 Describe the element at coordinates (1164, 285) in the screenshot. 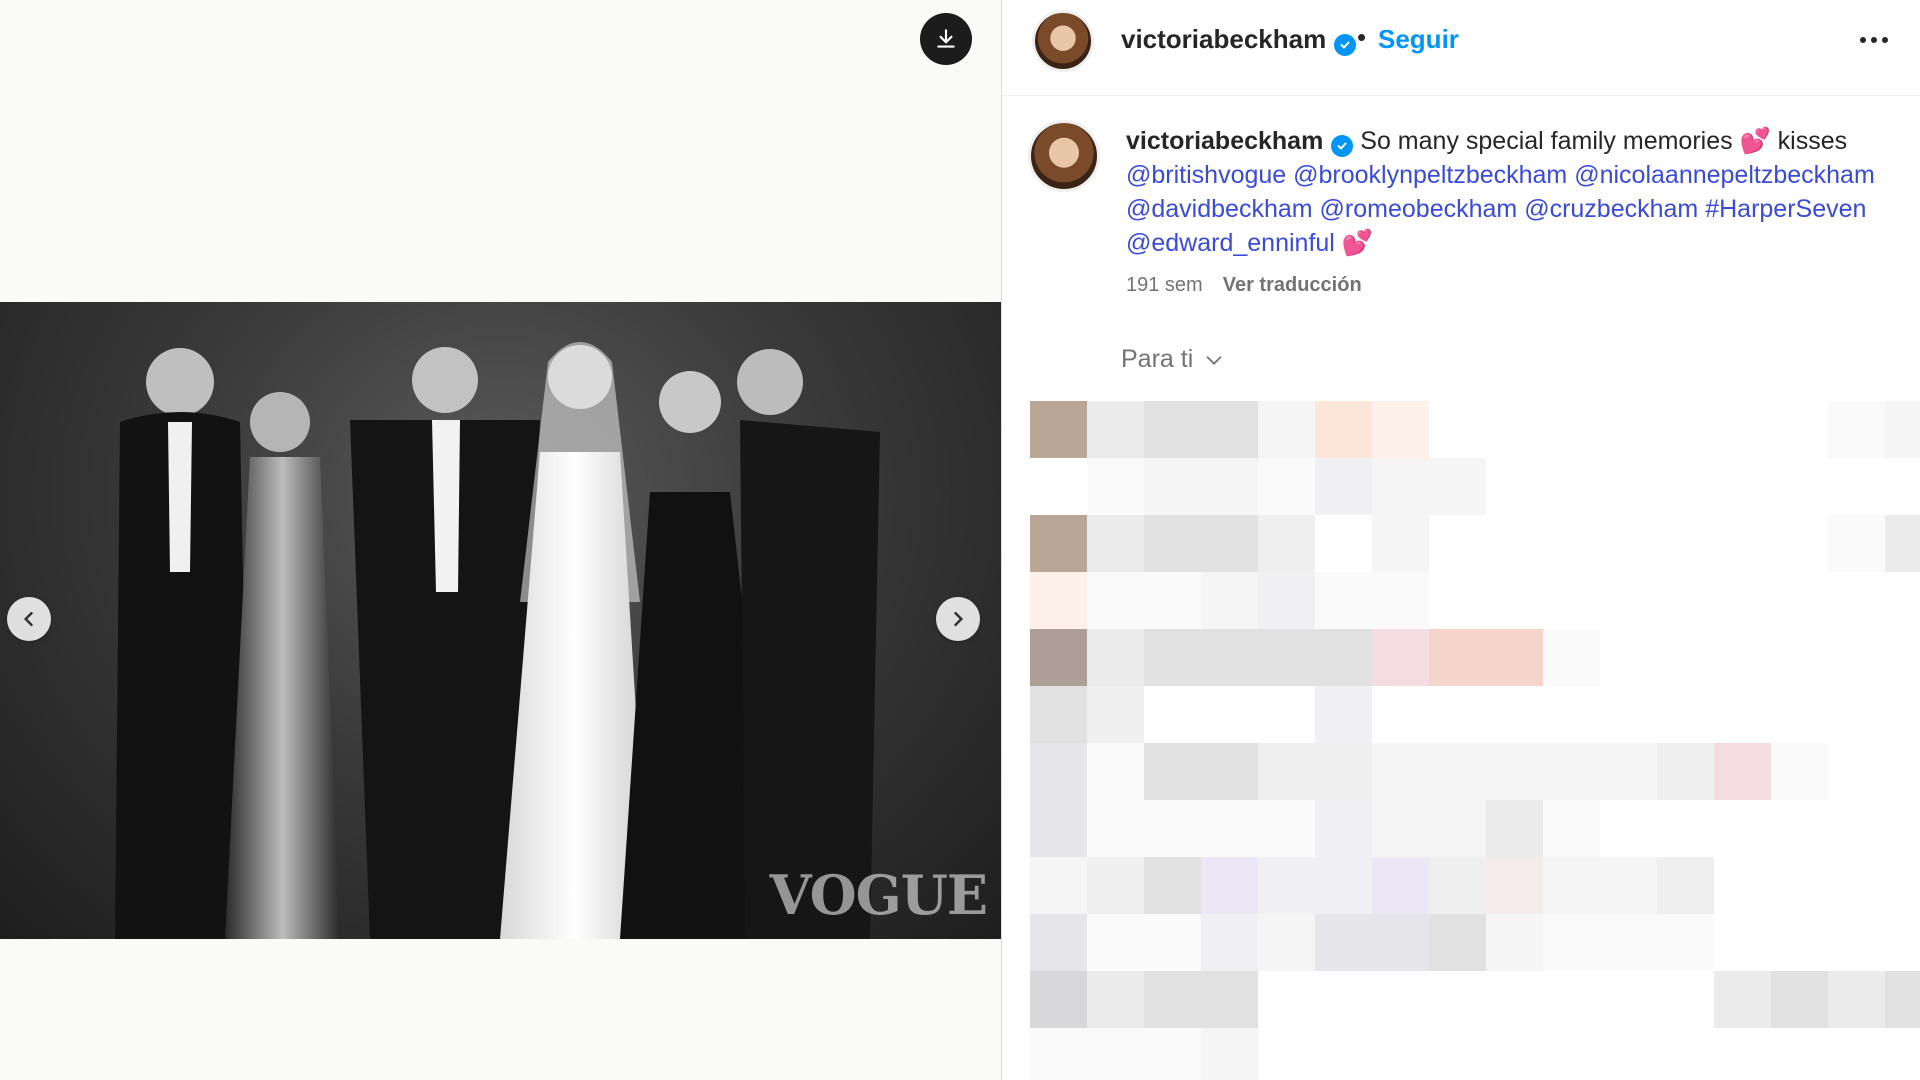

I see `post-time: 191 sem` at that location.